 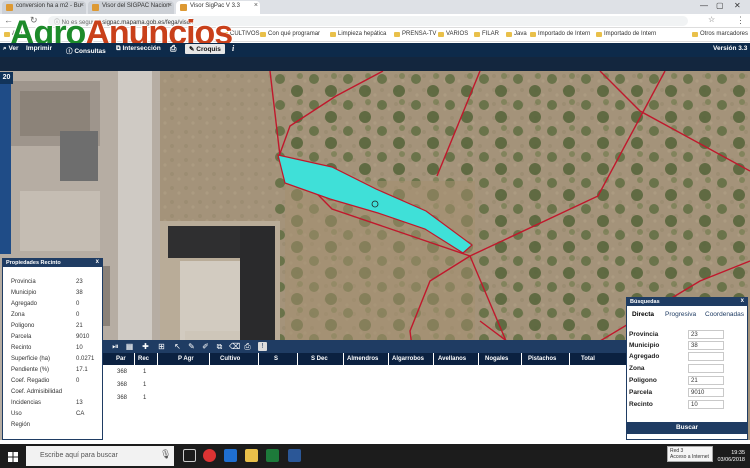 I want to click on file-explorer-icon, so click(x=251, y=455).